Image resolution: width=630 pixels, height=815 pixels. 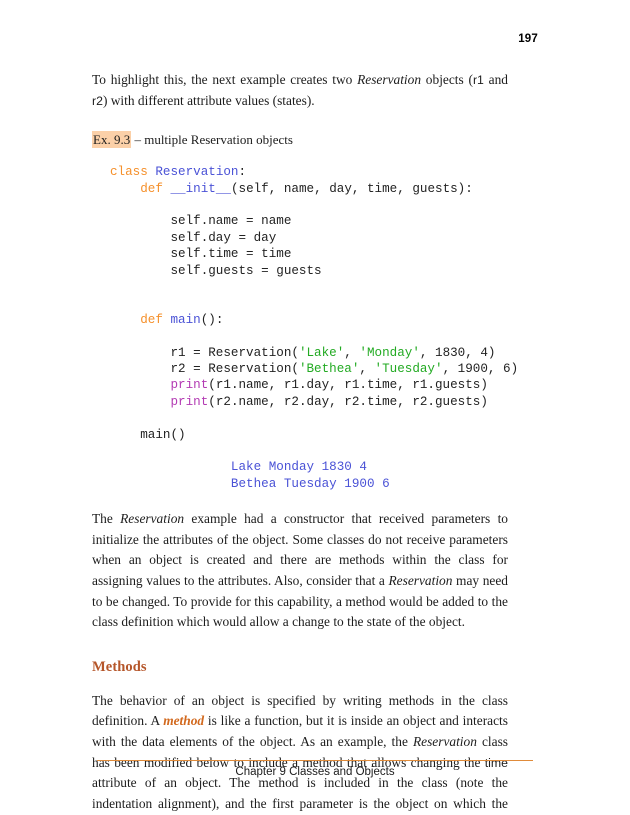 What do you see at coordinates (315, 772) in the screenshot?
I see `footer-text: Chapter 9 Classes and Objects` at bounding box center [315, 772].